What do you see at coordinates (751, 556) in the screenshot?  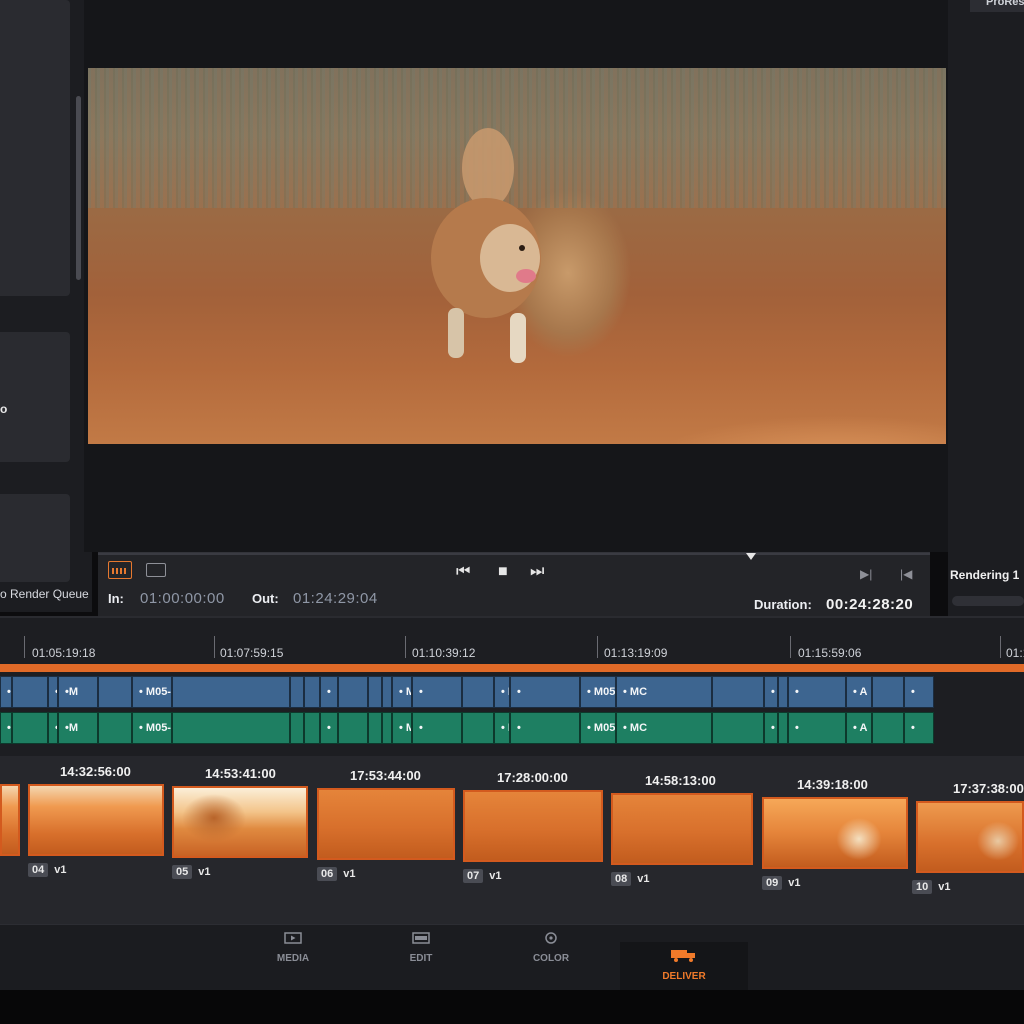 I see `playhead-marker` at bounding box center [751, 556].